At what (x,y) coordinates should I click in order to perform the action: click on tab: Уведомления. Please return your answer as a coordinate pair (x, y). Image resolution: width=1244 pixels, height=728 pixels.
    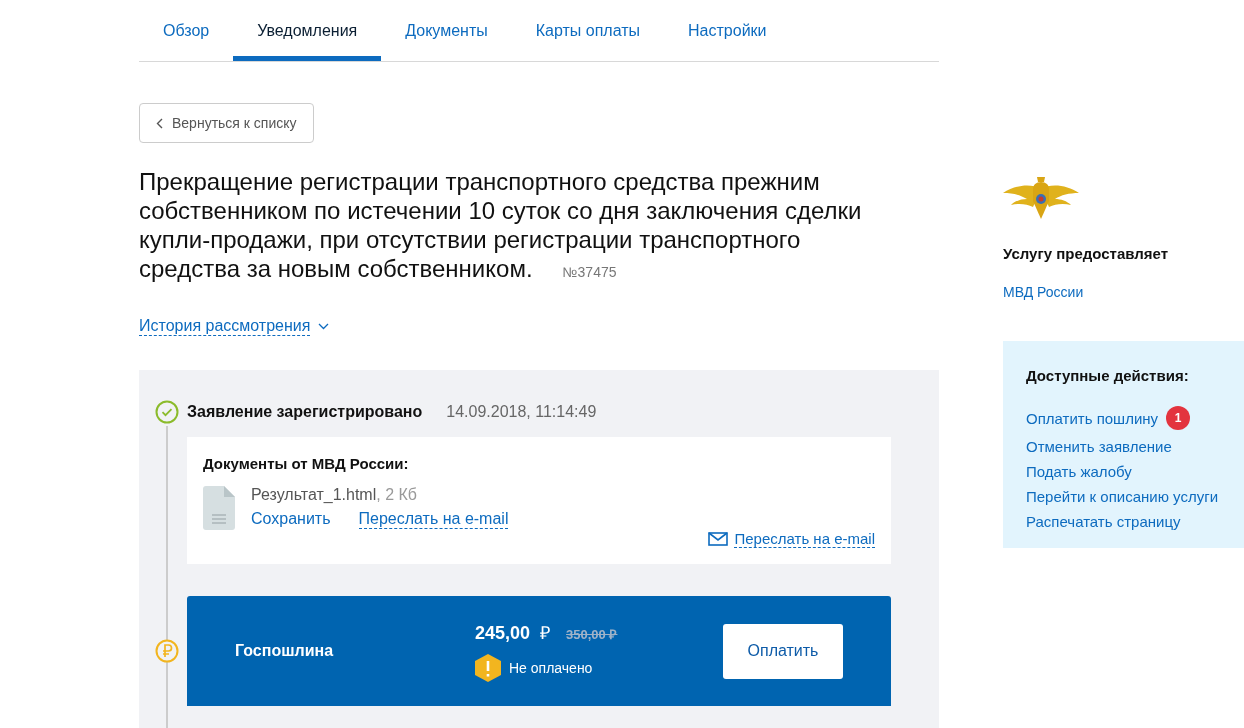
    Looking at the image, I should click on (307, 30).